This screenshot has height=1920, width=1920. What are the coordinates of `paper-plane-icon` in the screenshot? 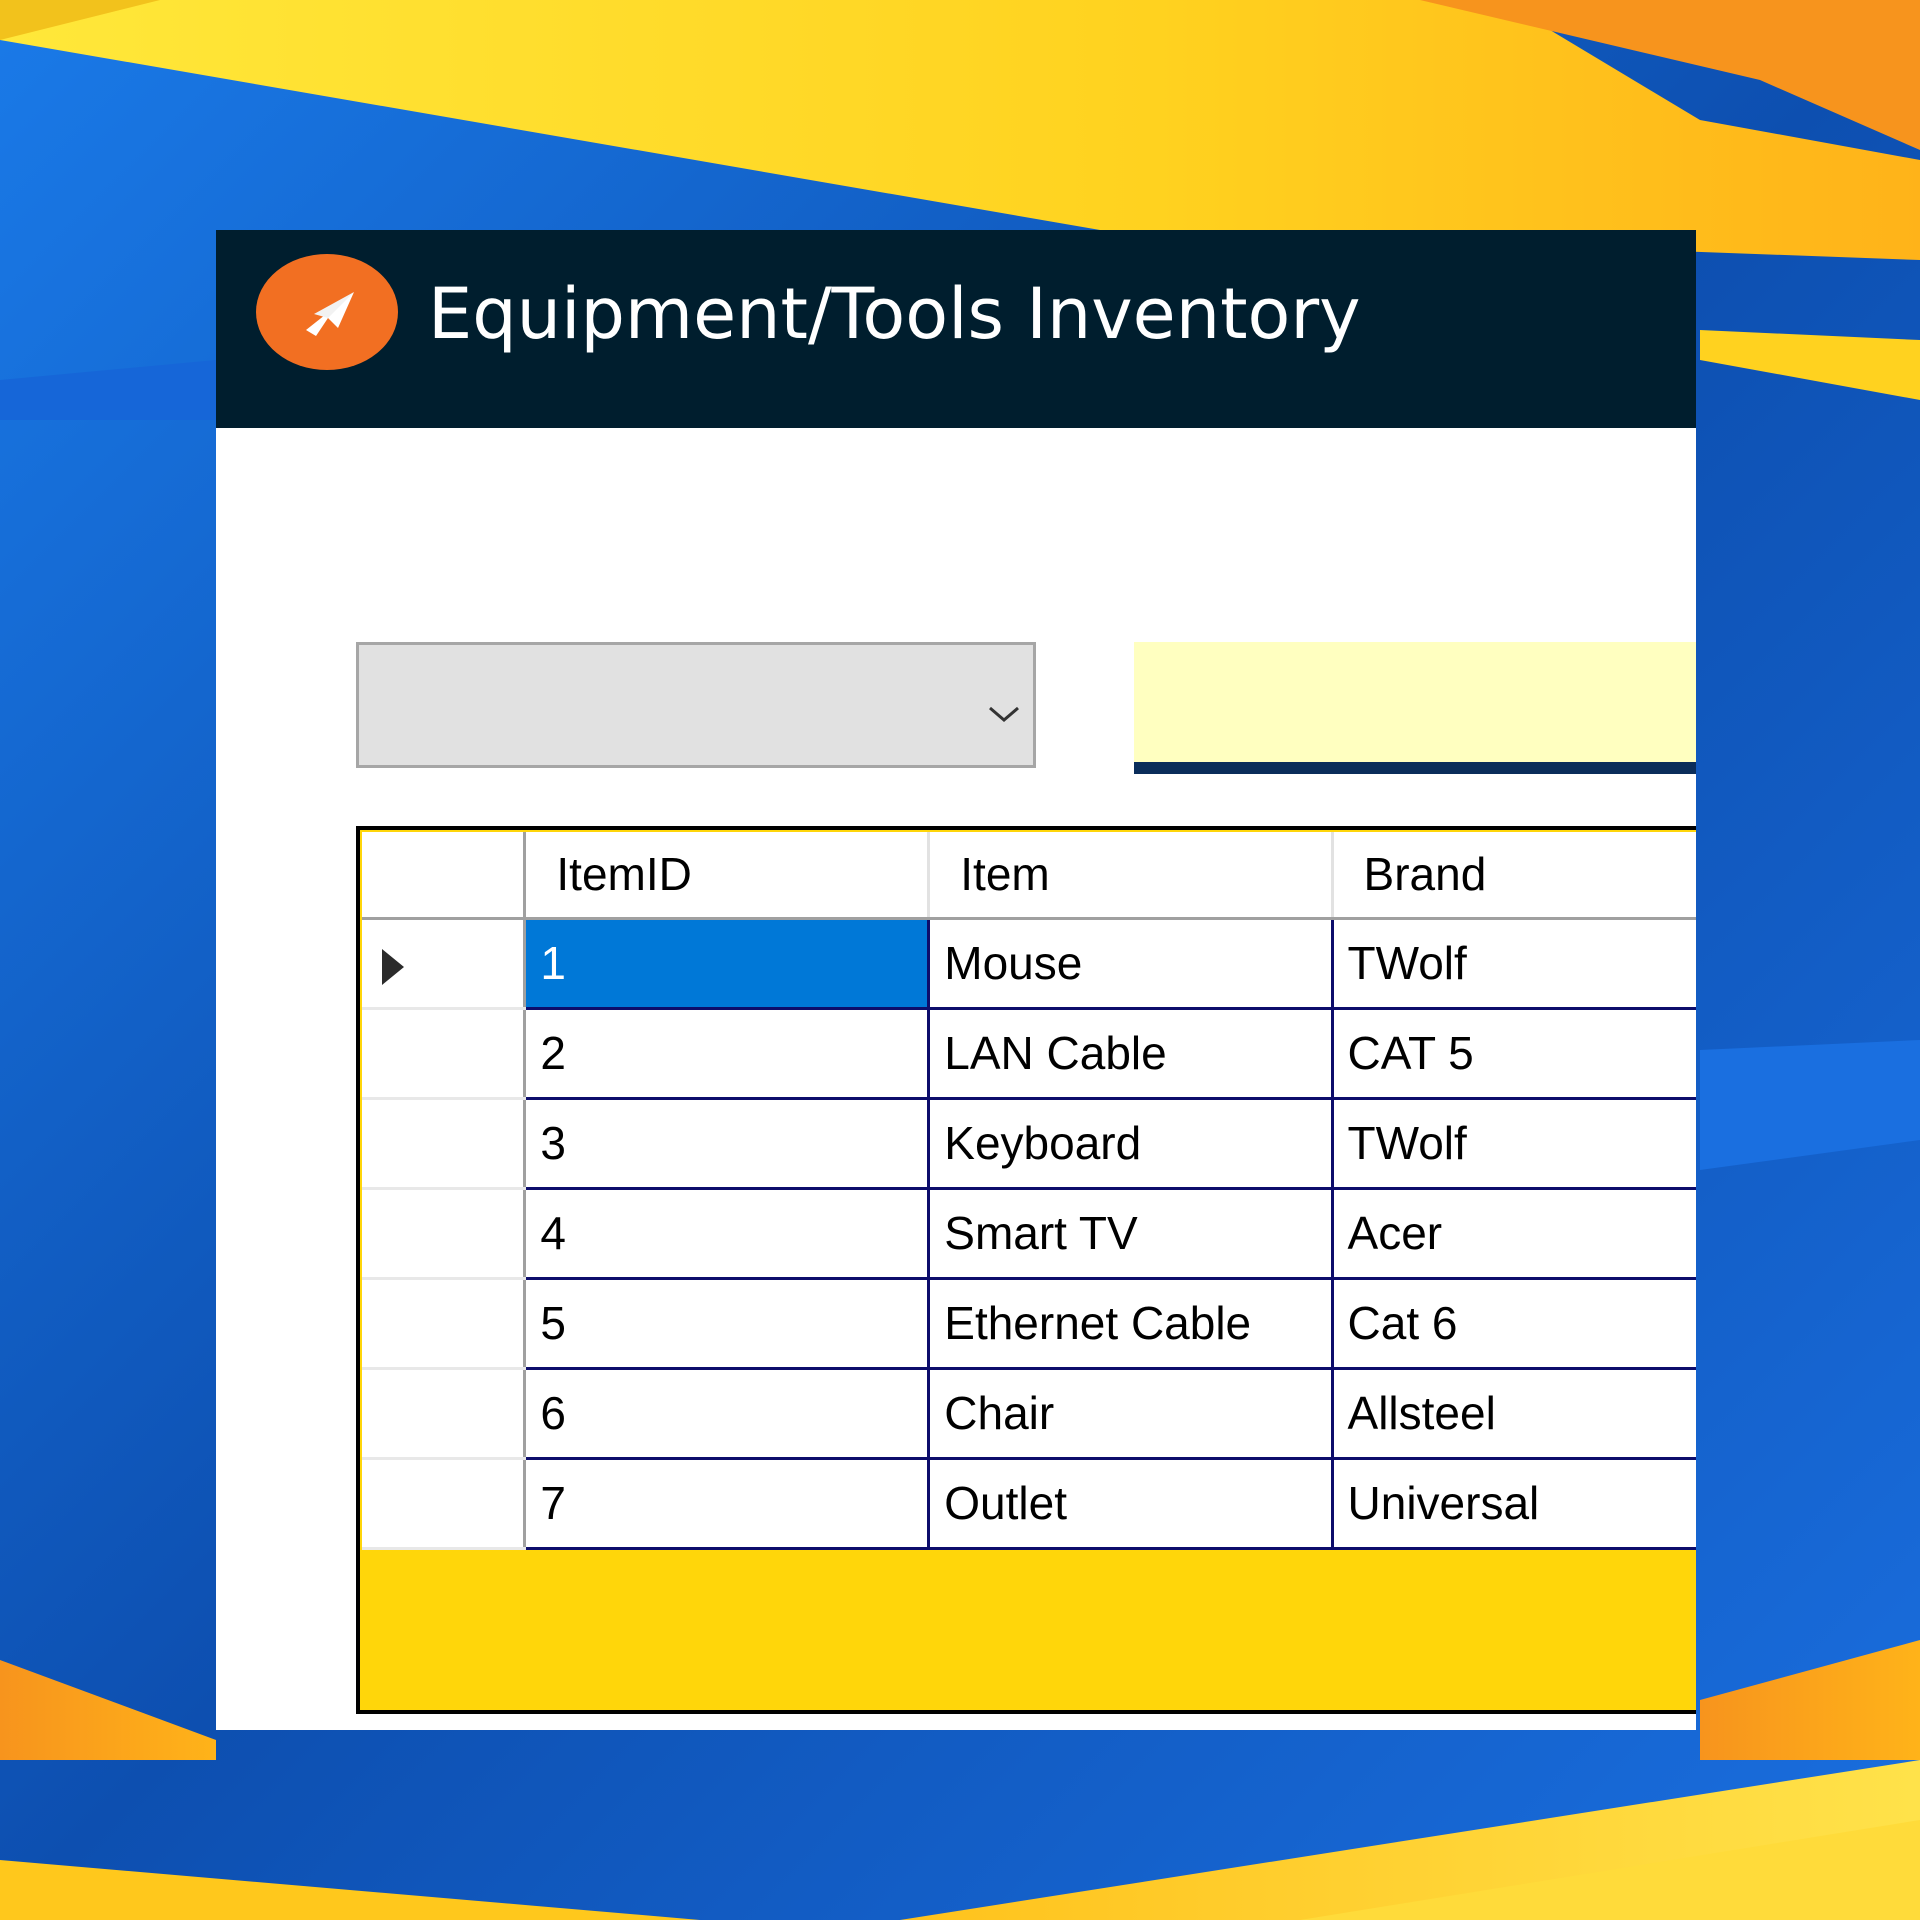 It's located at (330, 314).